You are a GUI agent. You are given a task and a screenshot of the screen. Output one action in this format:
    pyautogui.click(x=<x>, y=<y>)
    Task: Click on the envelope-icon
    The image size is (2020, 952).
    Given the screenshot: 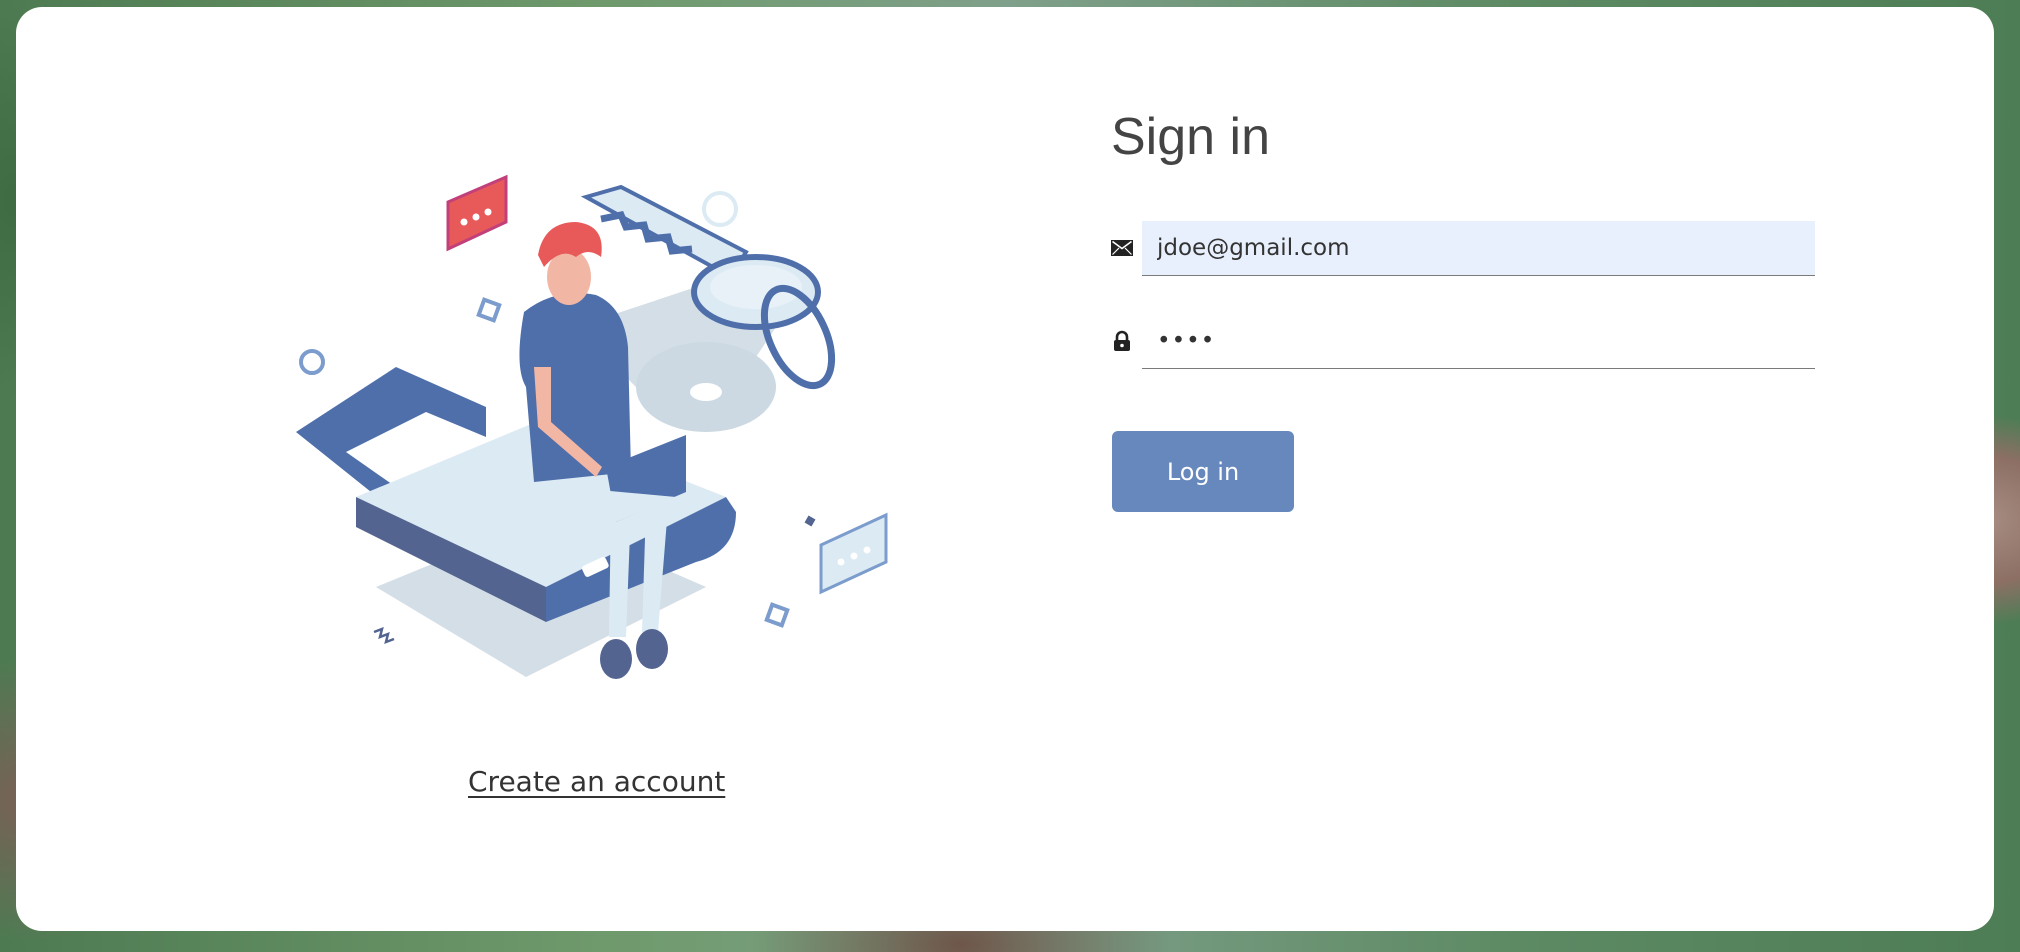 What is the action you would take?
    pyautogui.click(x=1122, y=248)
    